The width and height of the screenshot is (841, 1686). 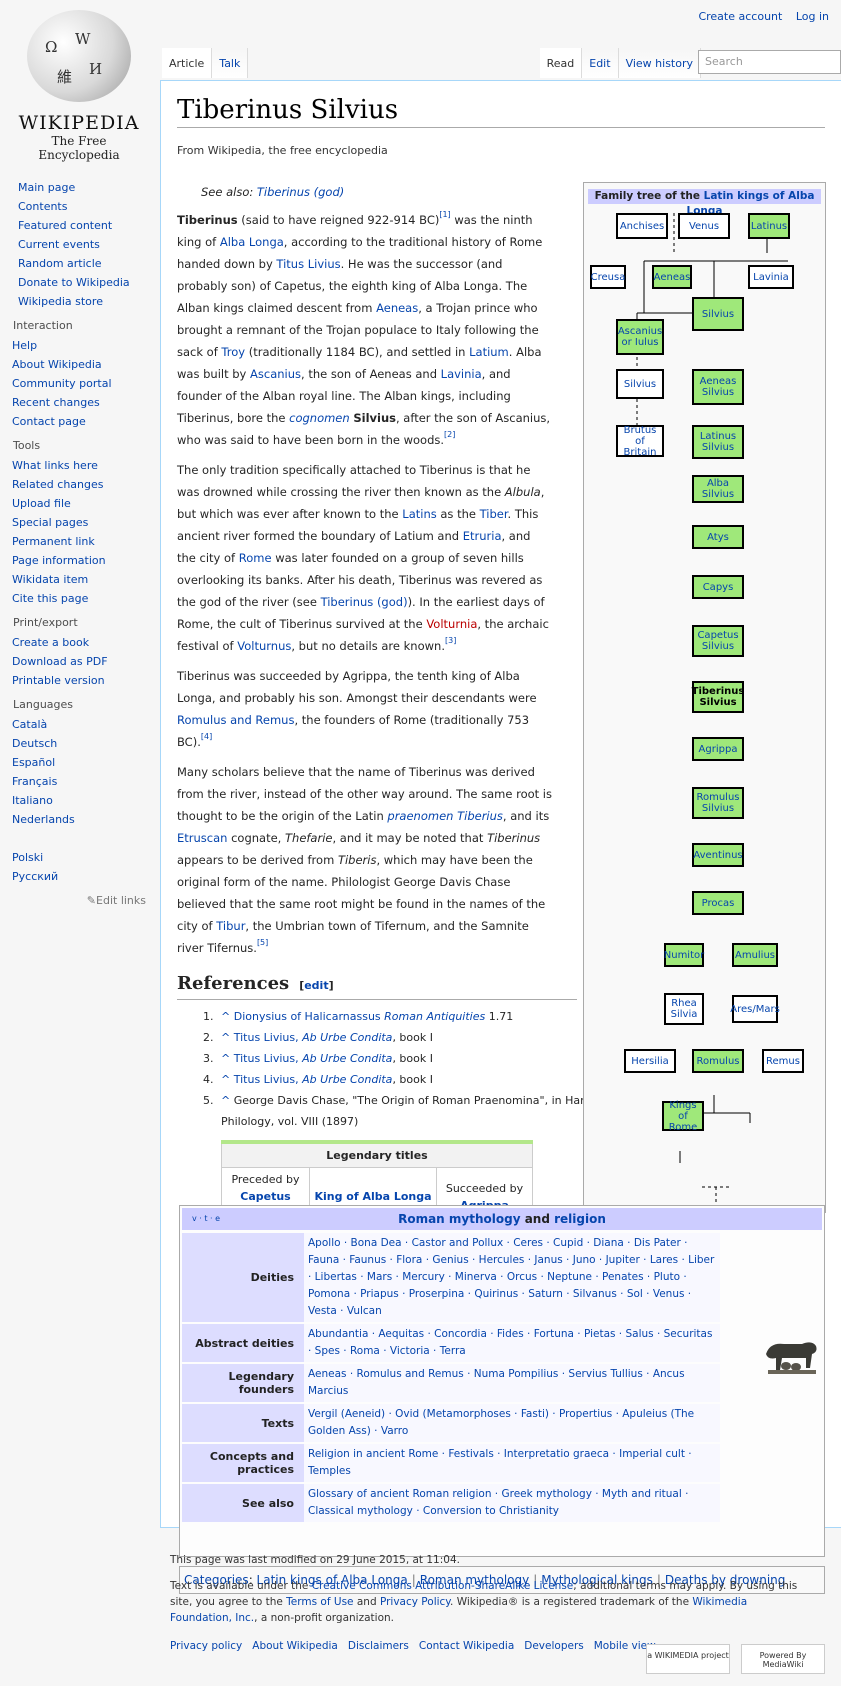 What do you see at coordinates (415, 1602) in the screenshot?
I see `privacy-link: Privacy Policy` at bounding box center [415, 1602].